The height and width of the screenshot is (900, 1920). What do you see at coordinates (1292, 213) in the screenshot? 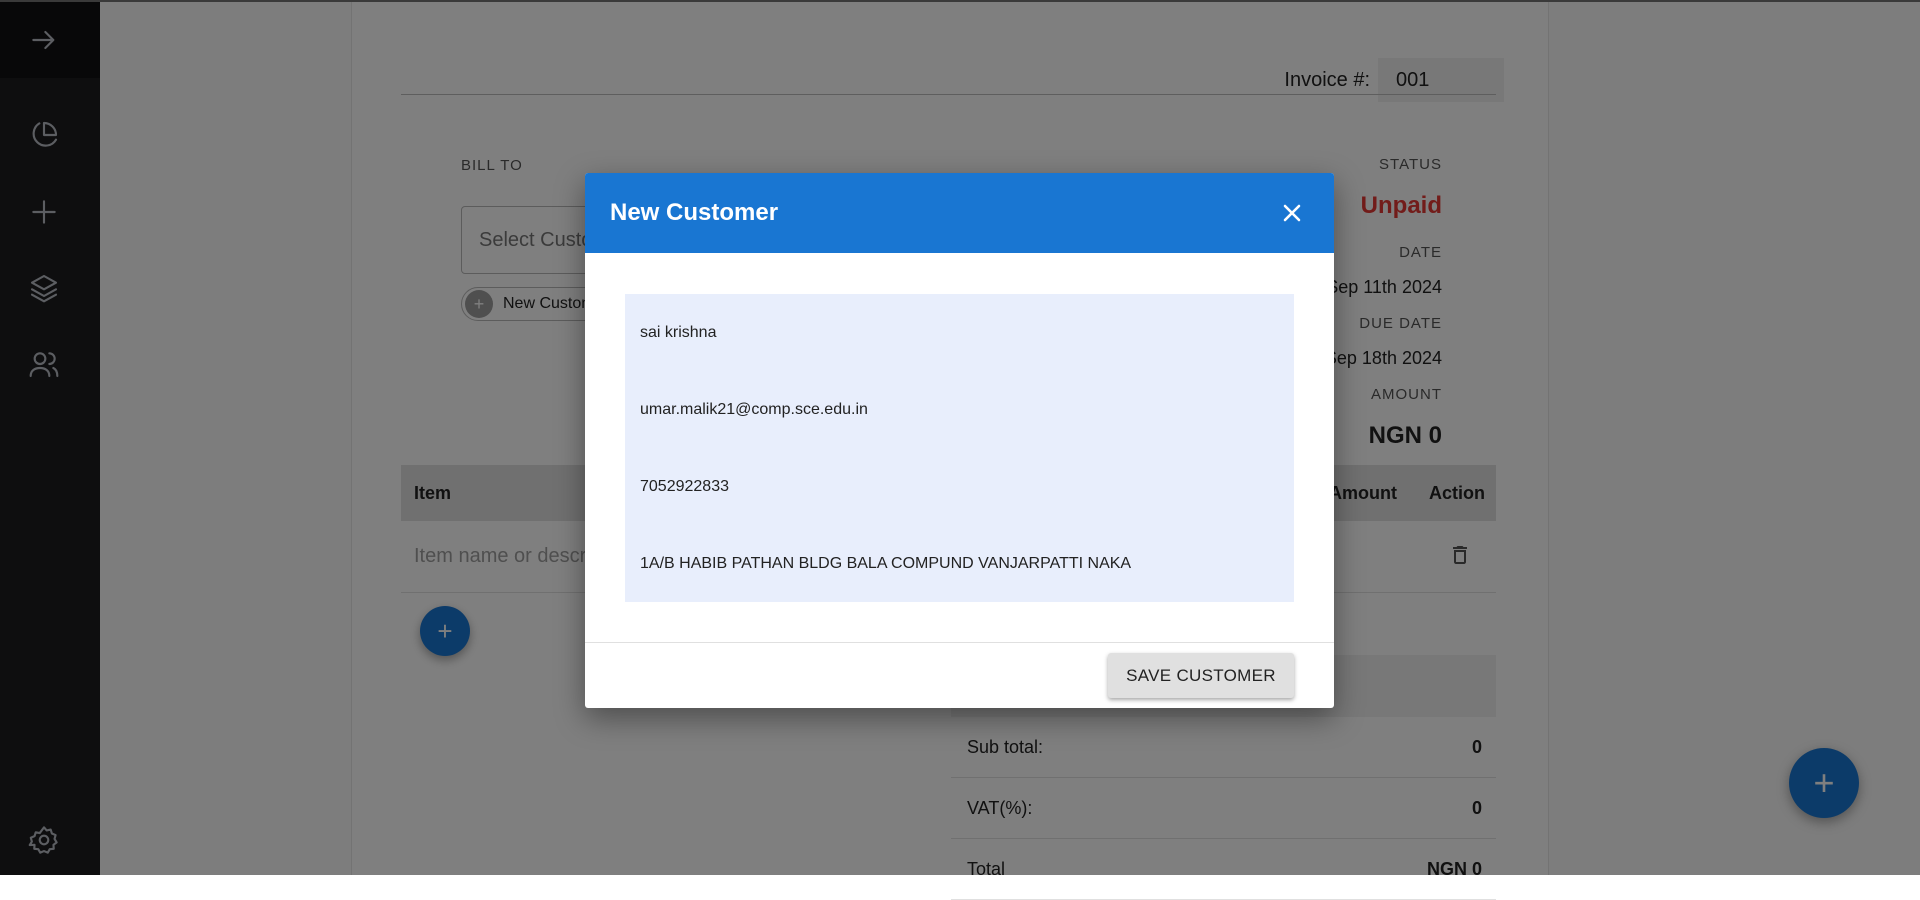
I see `close-icon` at bounding box center [1292, 213].